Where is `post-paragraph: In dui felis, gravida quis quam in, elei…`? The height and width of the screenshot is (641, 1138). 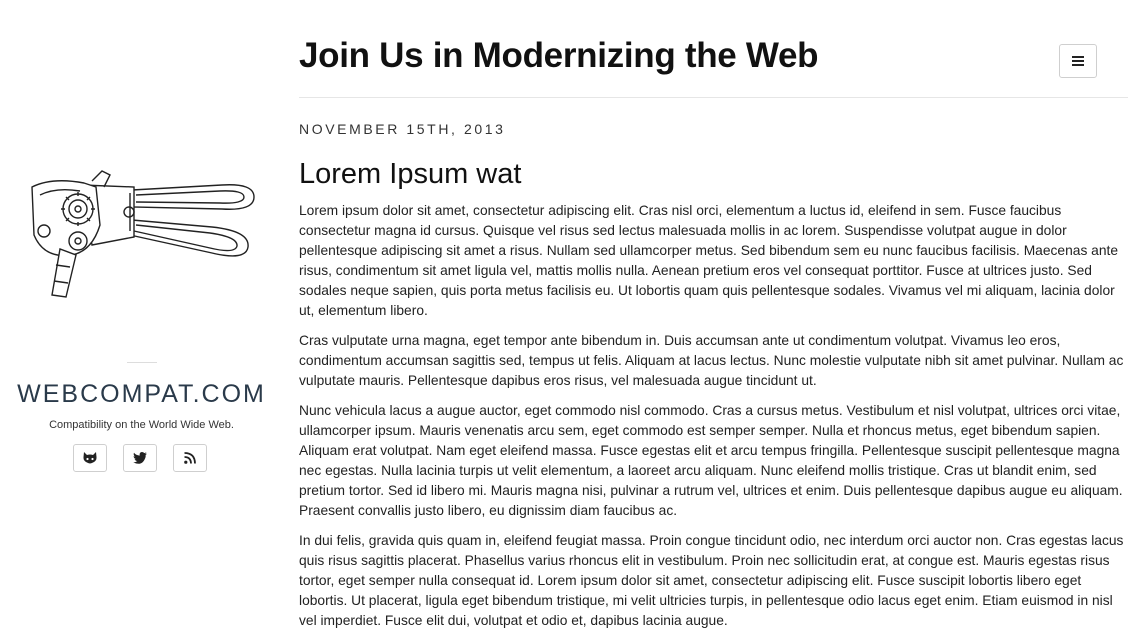
post-paragraph: In dui felis, gravida quis quam in, elei… is located at coordinates (711, 580).